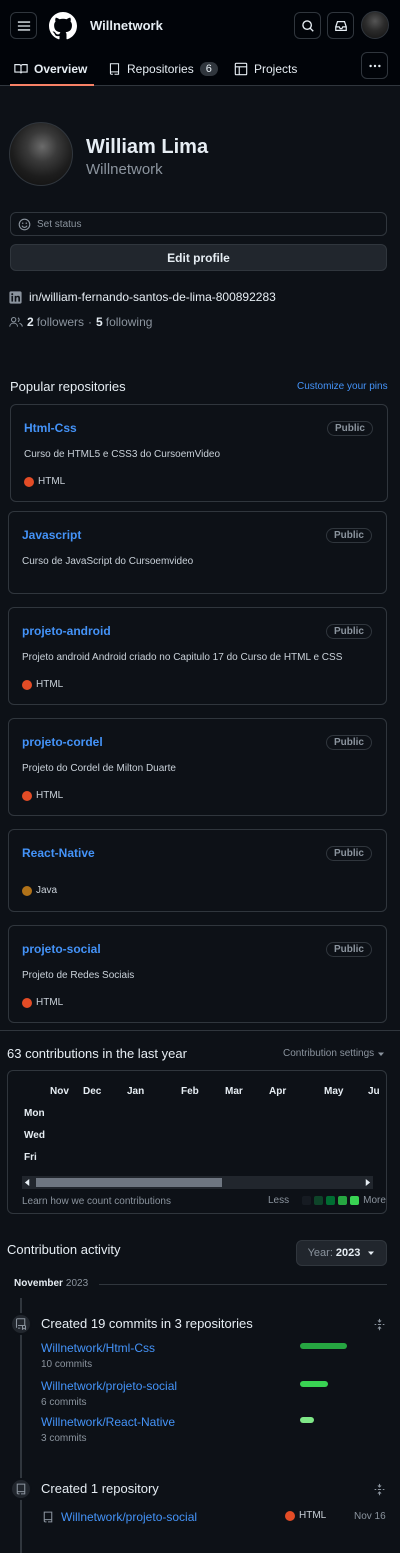 Image resolution: width=400 pixels, height=1553 pixels. I want to click on month-label: Dec, so click(92, 1091).